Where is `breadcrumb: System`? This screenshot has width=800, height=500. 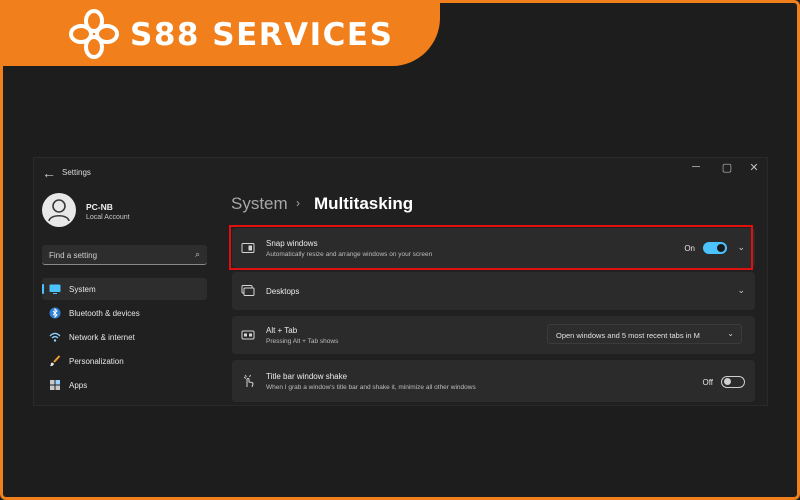 breadcrumb: System is located at coordinates (259, 204).